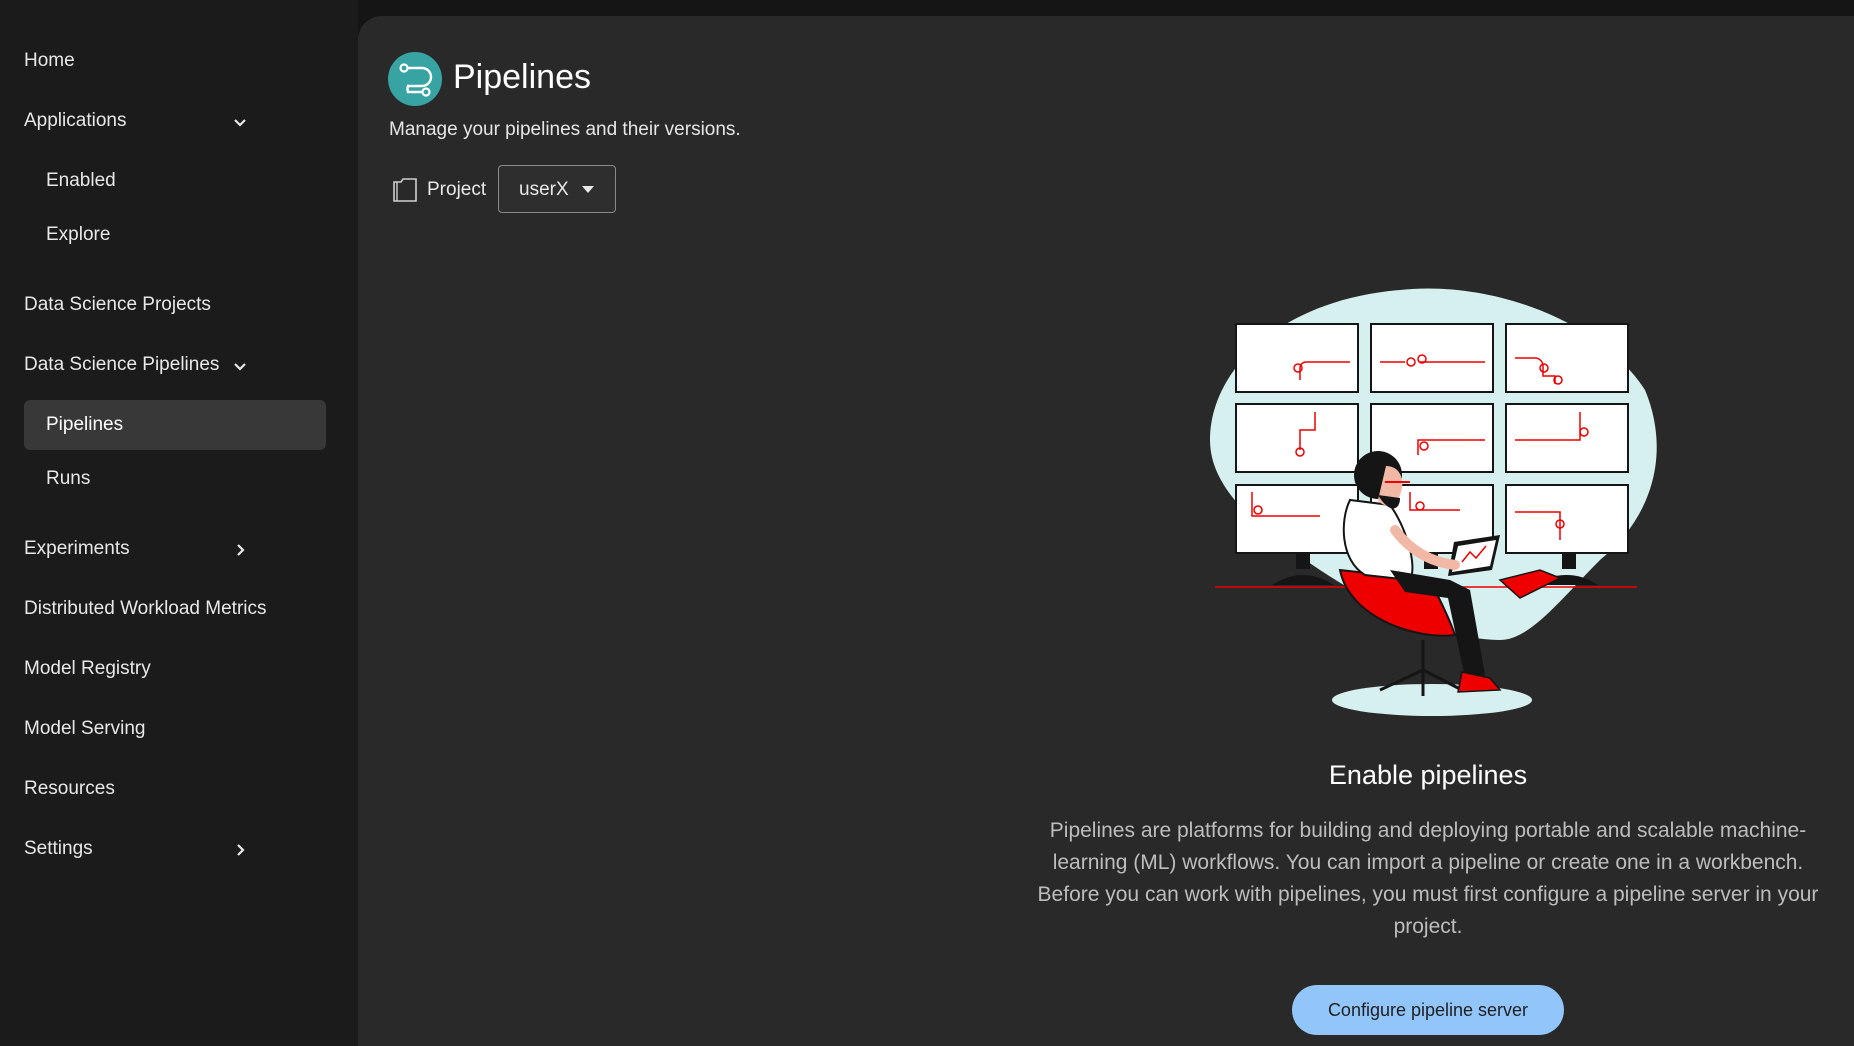  I want to click on sidebar-item-label: Data Science Pipelines, so click(122, 364).